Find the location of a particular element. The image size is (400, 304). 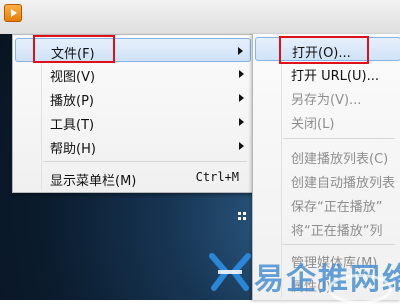

submenu-item-close: 关闭(L) is located at coordinates (327, 121).